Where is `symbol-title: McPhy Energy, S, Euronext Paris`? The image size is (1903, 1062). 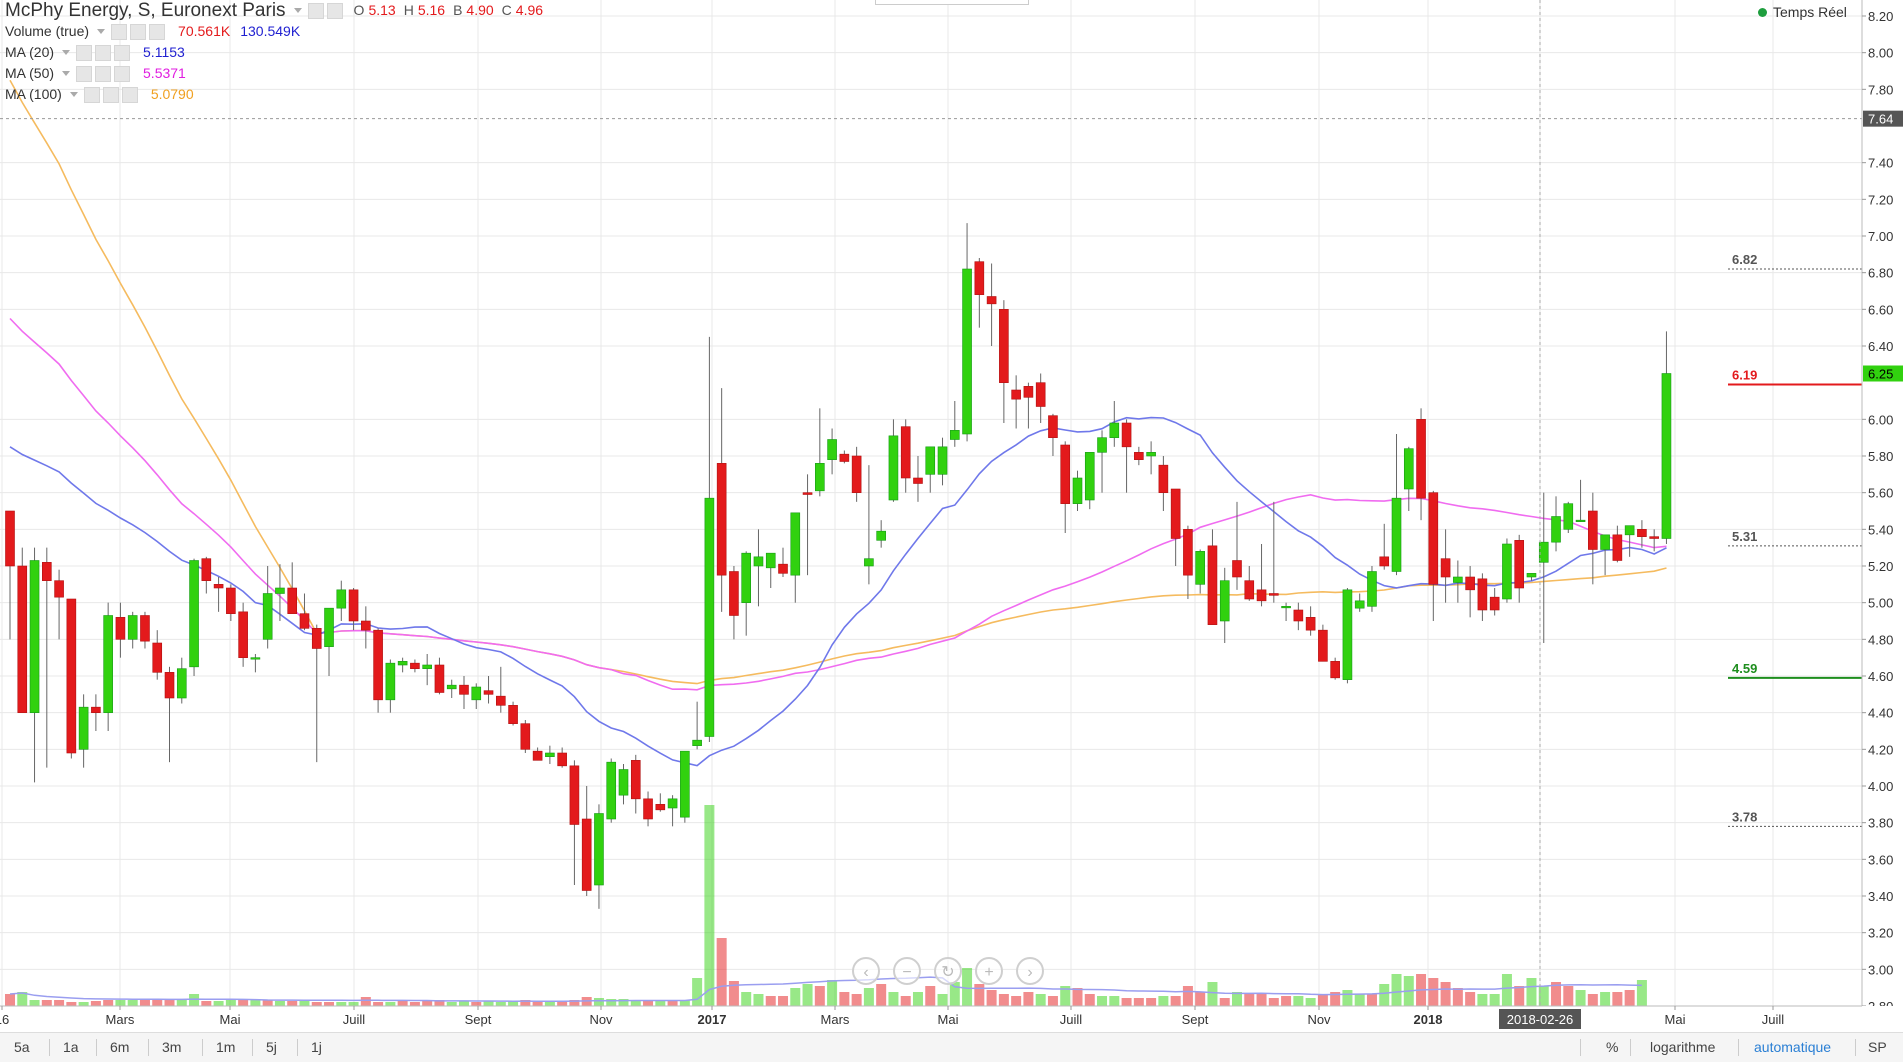
symbol-title: McPhy Energy, S, Euronext Paris is located at coordinates (145, 10).